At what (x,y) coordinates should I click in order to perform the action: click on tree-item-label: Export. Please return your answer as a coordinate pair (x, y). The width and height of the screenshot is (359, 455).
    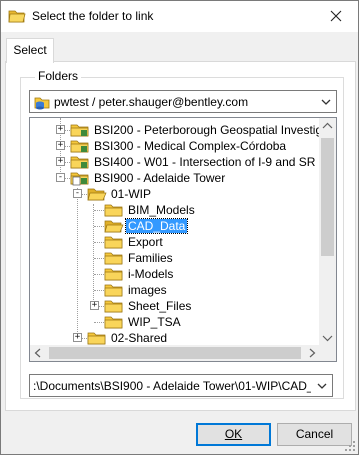
    Looking at the image, I should click on (145, 242).